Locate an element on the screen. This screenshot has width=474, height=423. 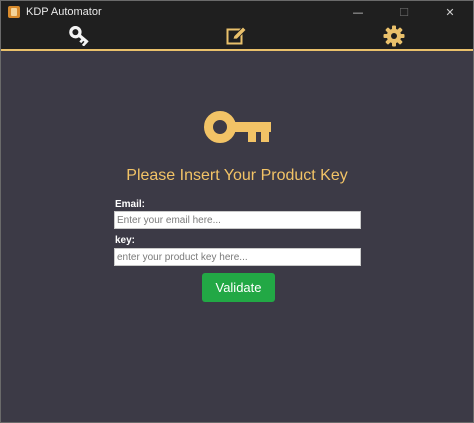
validate-button: Validate is located at coordinates (238, 287).